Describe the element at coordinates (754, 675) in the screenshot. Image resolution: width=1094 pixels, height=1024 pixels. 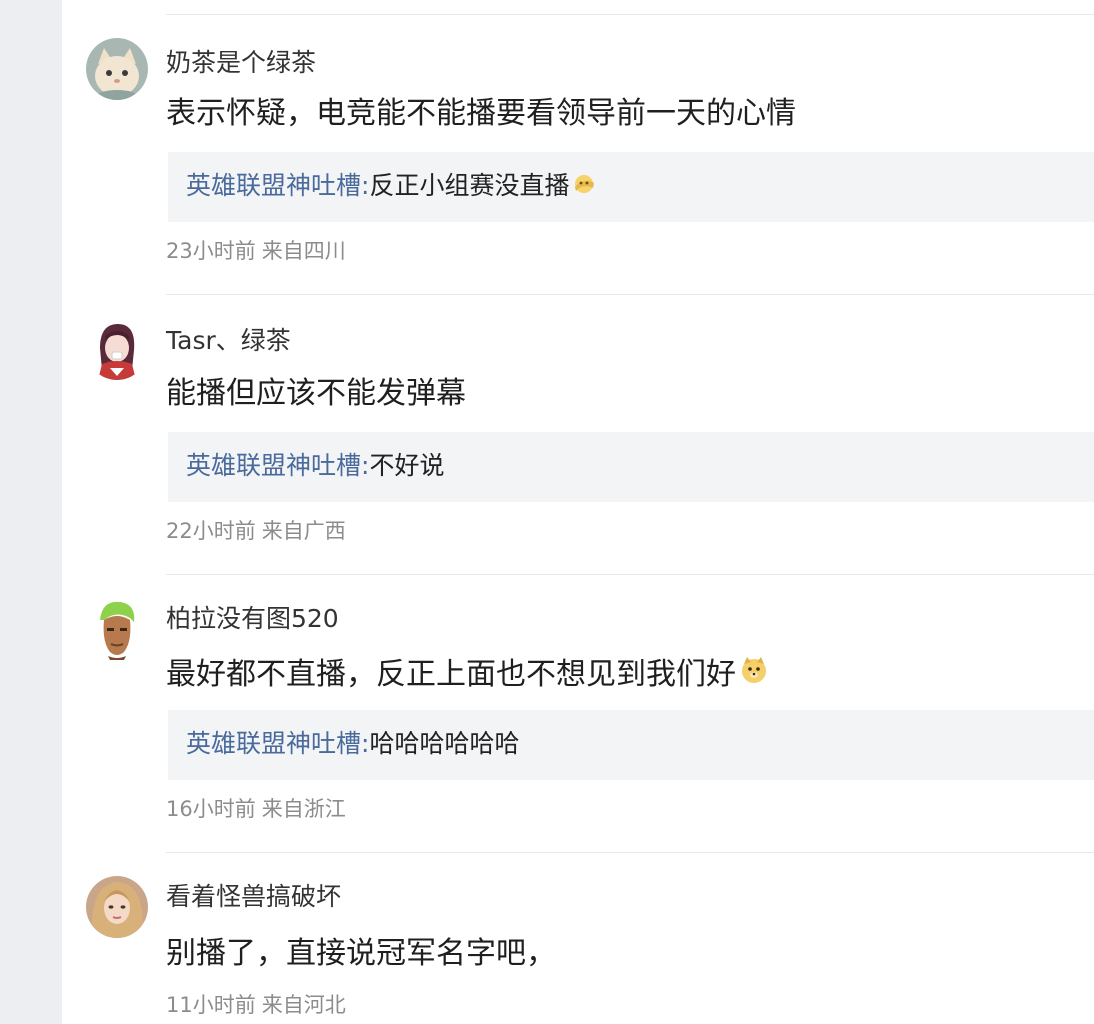
I see `doge-emoji-icon` at that location.